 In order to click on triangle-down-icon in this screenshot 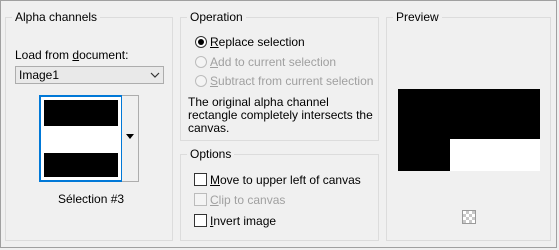, I will do `click(130, 136)`.